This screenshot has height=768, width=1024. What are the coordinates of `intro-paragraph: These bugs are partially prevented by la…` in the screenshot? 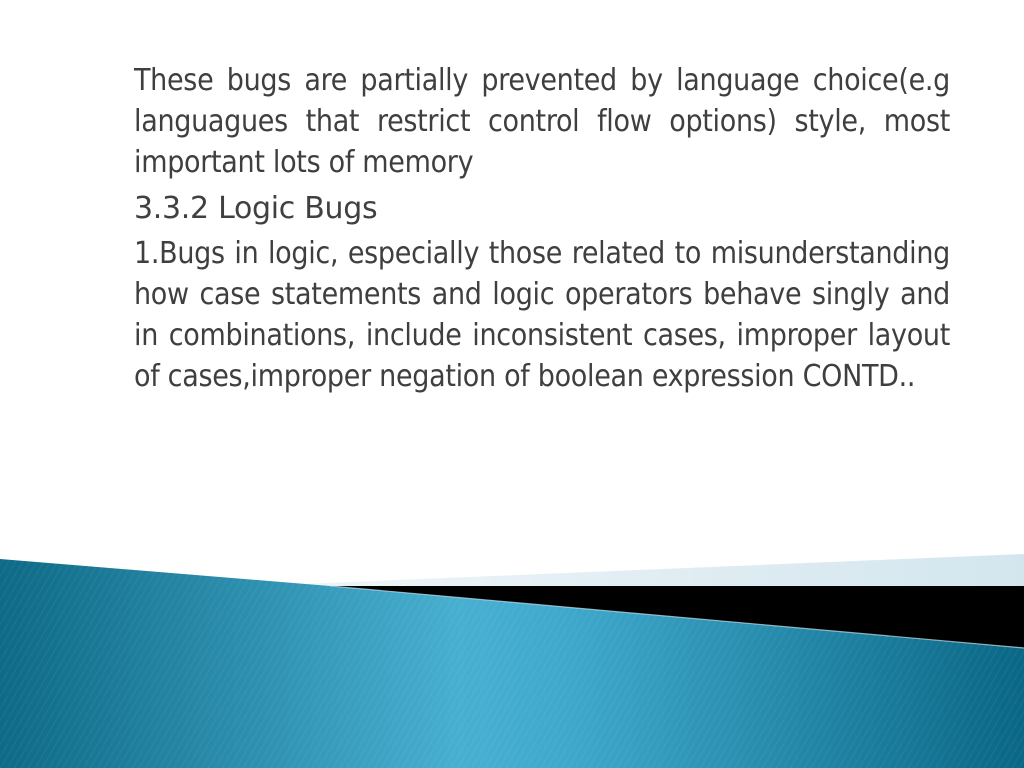 It's located at (542, 121).